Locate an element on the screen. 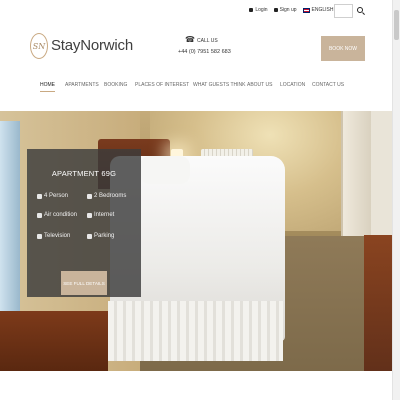  logo-mark: SN is located at coordinates (39, 46).